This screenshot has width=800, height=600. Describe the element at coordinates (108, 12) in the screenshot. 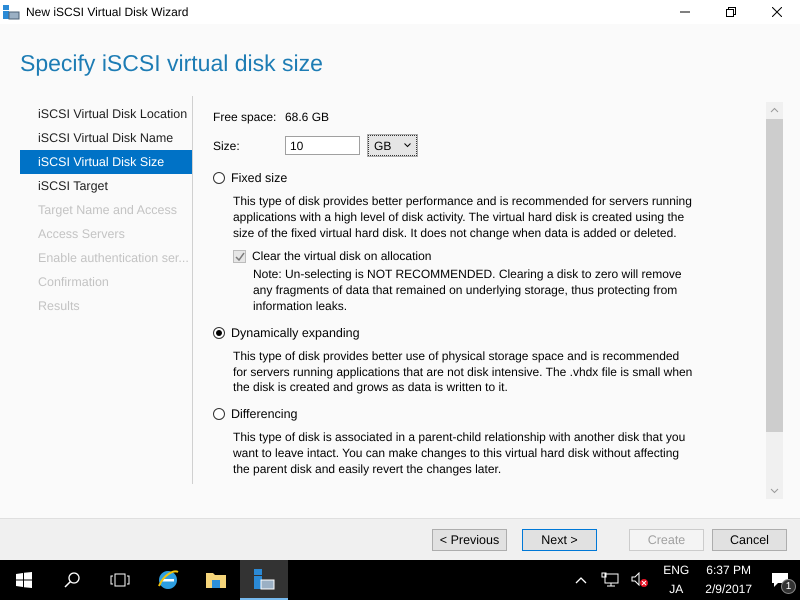

I see `window-title: New iSCSI Virtual Disk Wizard` at that location.